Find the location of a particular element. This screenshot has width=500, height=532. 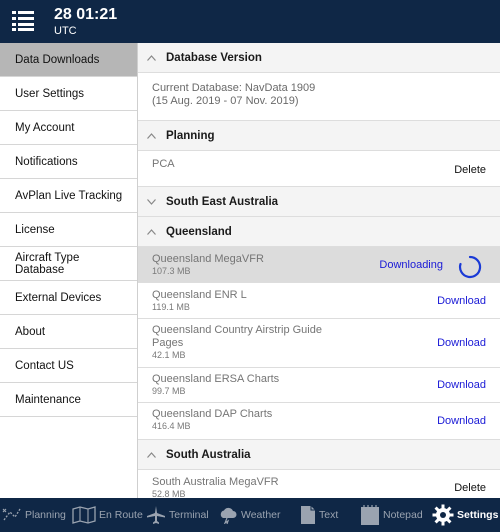

section-header-planning: Planning is located at coordinates (319, 136).